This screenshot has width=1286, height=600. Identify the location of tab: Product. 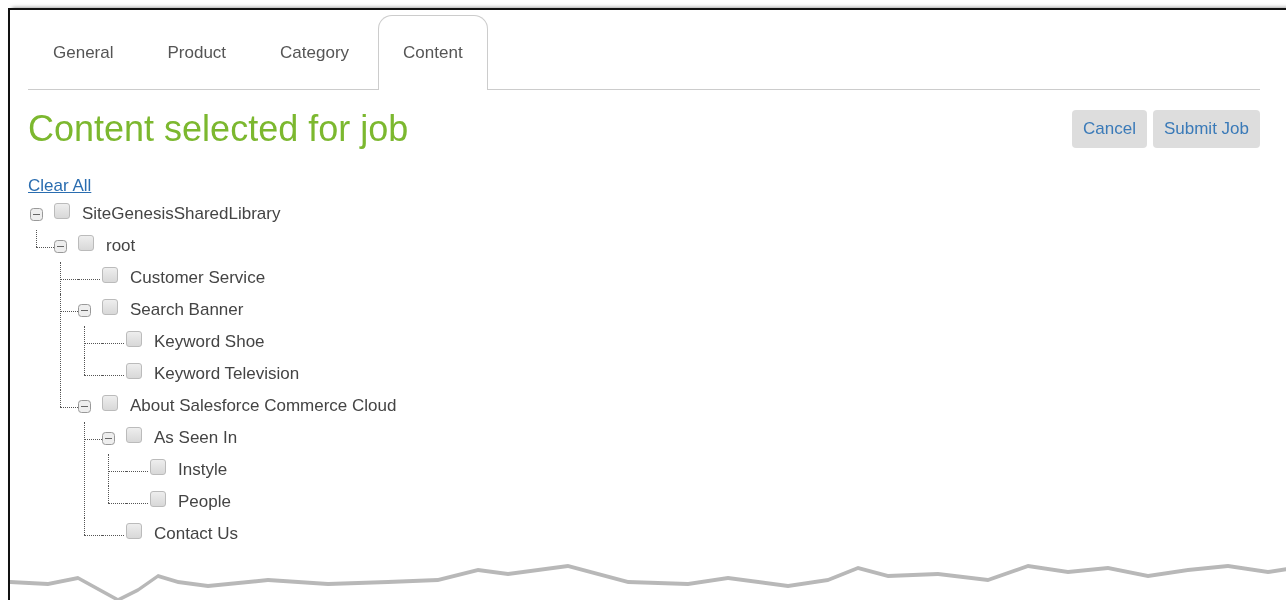
(197, 52).